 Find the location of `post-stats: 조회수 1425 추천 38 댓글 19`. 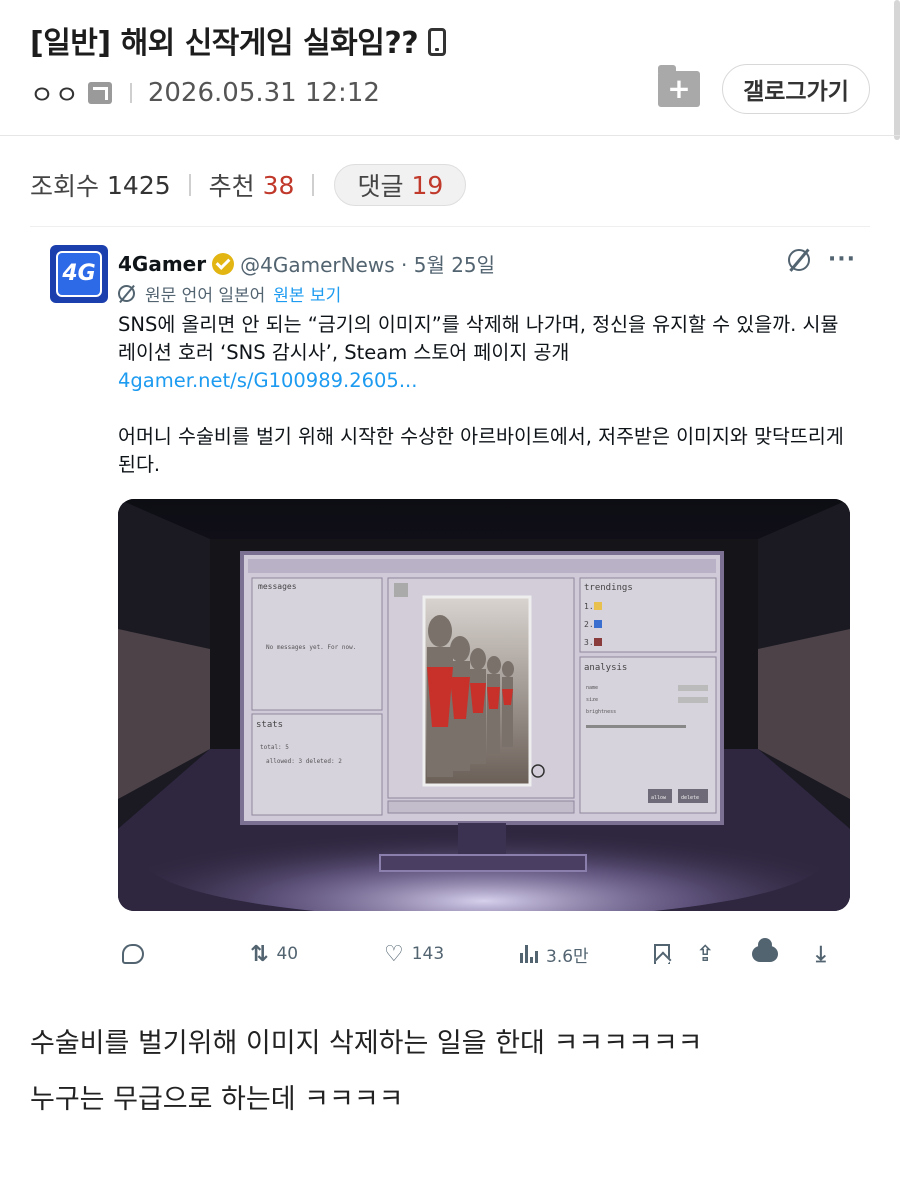

post-stats: 조회수 1425 추천 38 댓글 19 is located at coordinates (248, 185).